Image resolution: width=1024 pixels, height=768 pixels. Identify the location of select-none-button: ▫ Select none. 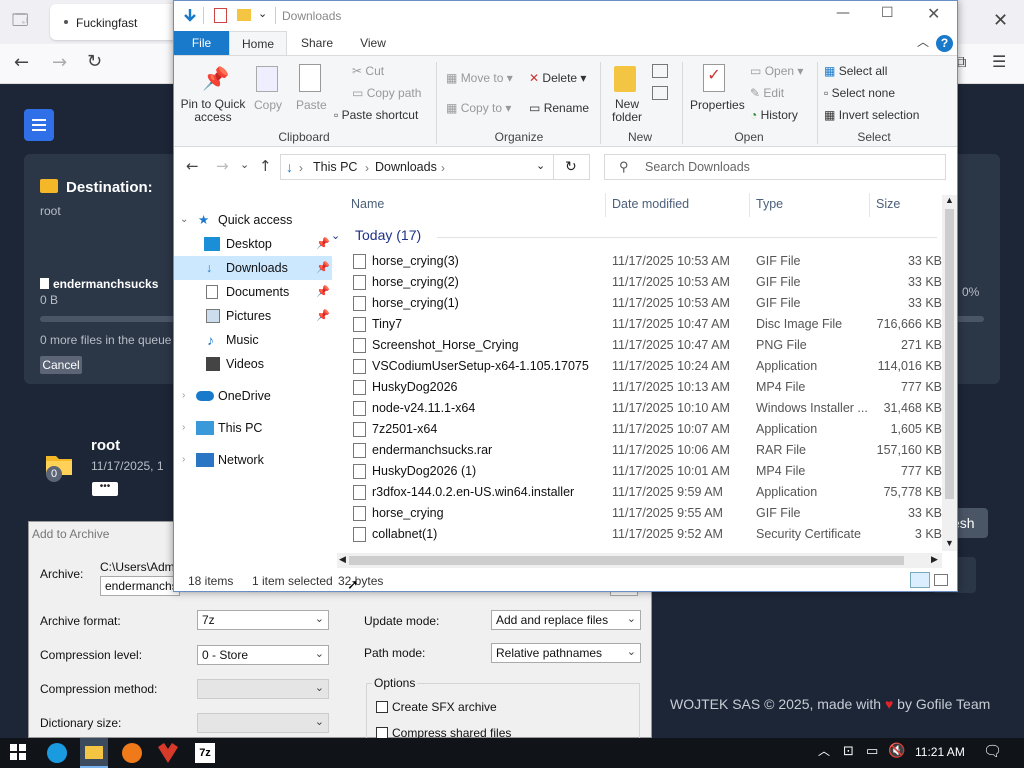
(859, 93).